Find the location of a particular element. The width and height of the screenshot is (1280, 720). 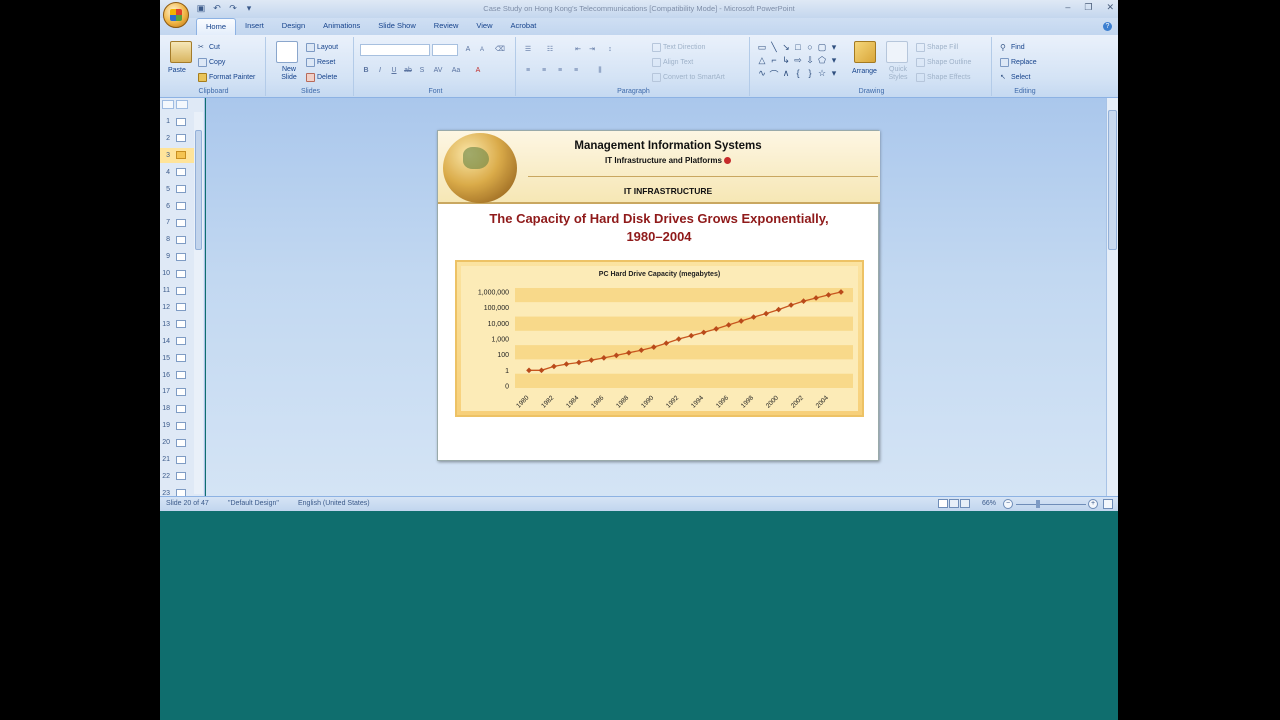

grow-font-icon: A is located at coordinates (468, 50).